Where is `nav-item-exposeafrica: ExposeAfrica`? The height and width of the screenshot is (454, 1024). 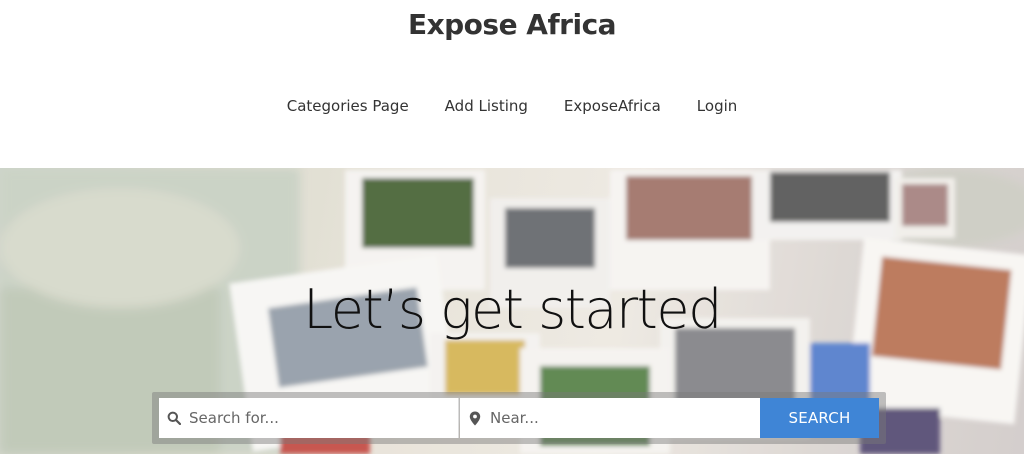
nav-item-exposeafrica: ExposeAfrica is located at coordinates (612, 106).